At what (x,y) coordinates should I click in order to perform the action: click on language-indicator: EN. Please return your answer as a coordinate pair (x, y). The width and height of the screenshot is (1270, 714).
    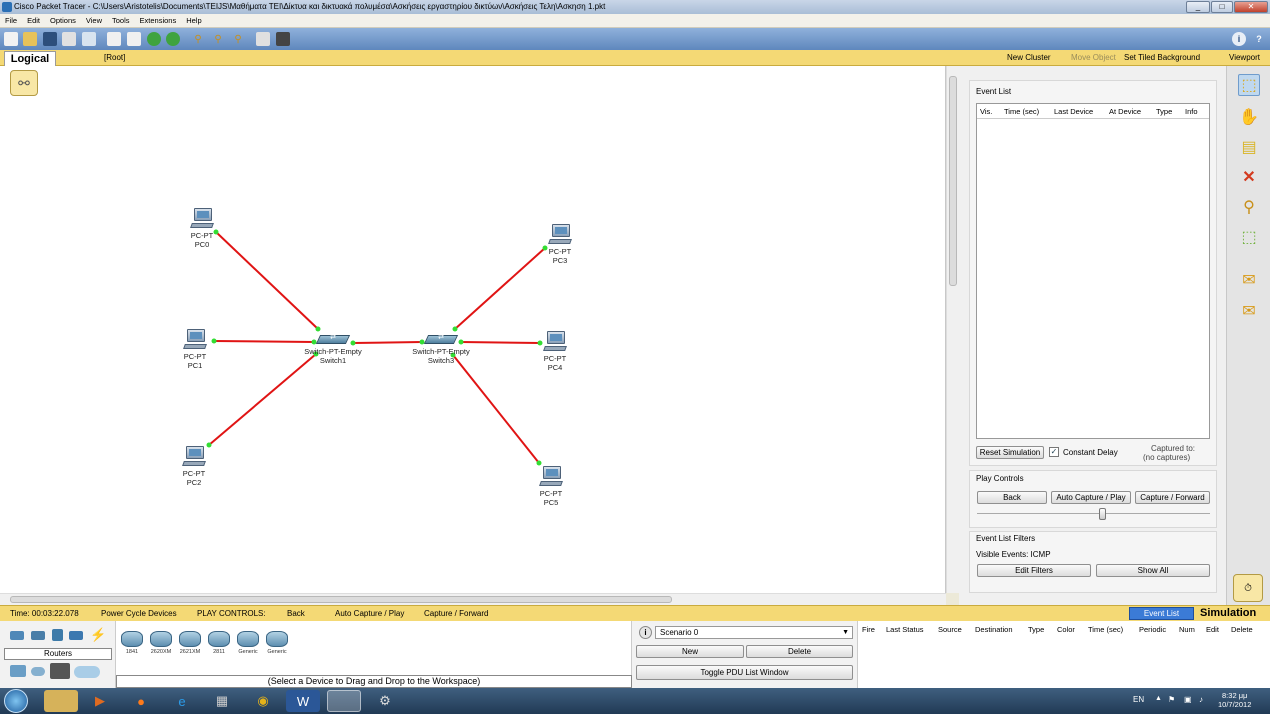
    Looking at the image, I should click on (1138, 699).